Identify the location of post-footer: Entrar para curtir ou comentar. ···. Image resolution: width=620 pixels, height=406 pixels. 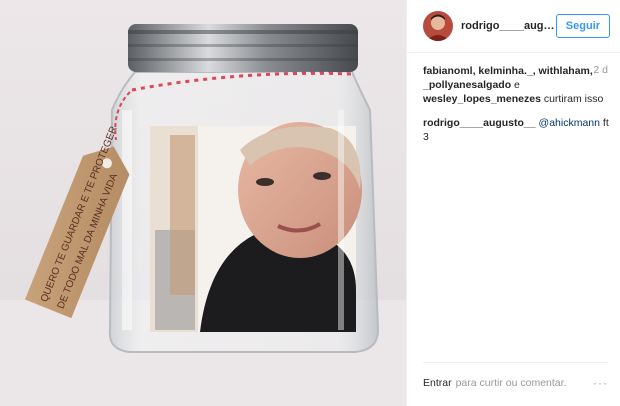
(515, 382).